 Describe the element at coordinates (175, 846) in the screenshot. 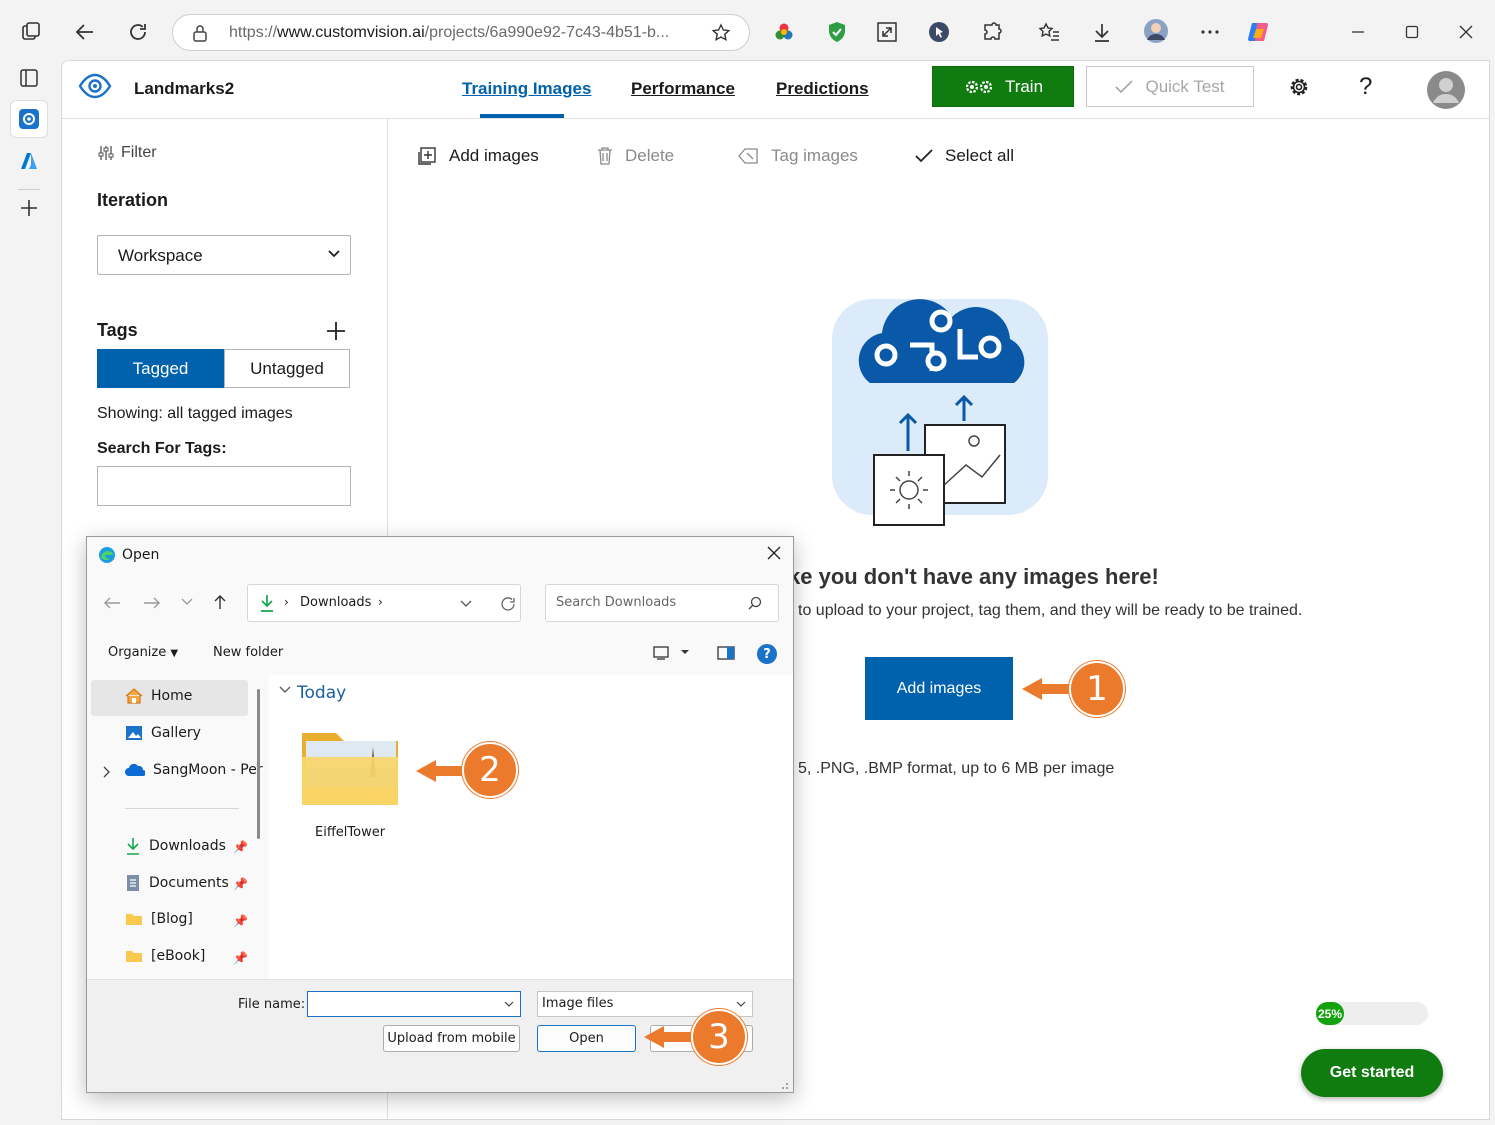

I see `nav-item-downloads: Downloads` at that location.